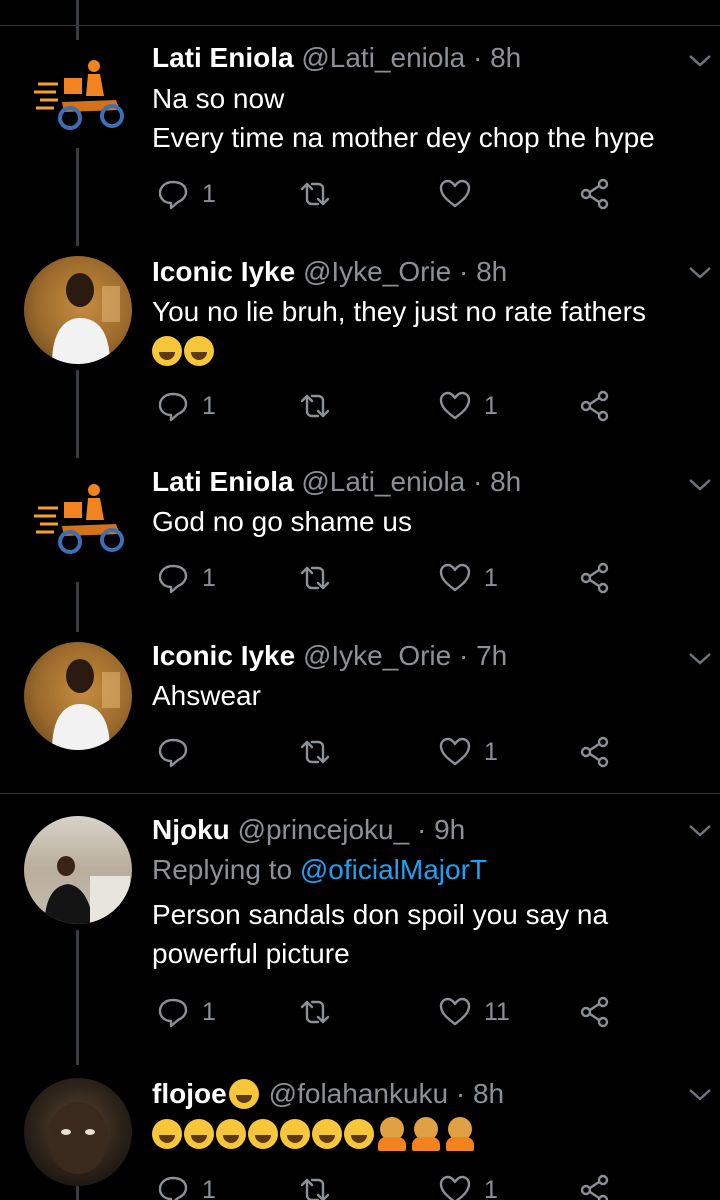 The width and height of the screenshot is (720, 1200). I want to click on reply-button, so click(179, 752).